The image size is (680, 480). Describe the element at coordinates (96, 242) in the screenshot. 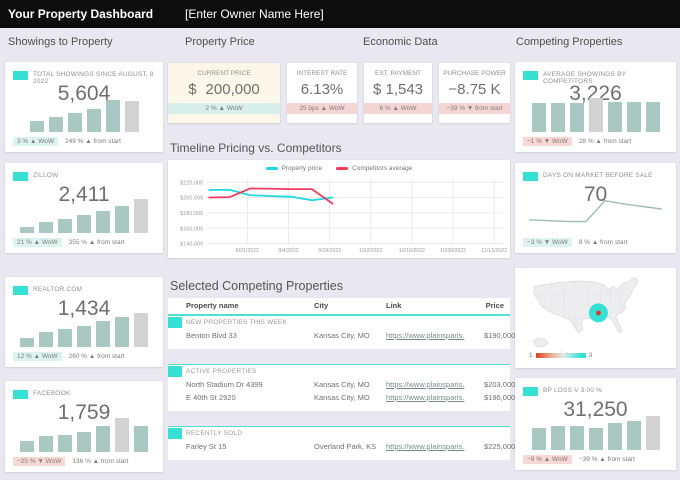

I see `from-start-label: 355 % ▲ from start` at that location.